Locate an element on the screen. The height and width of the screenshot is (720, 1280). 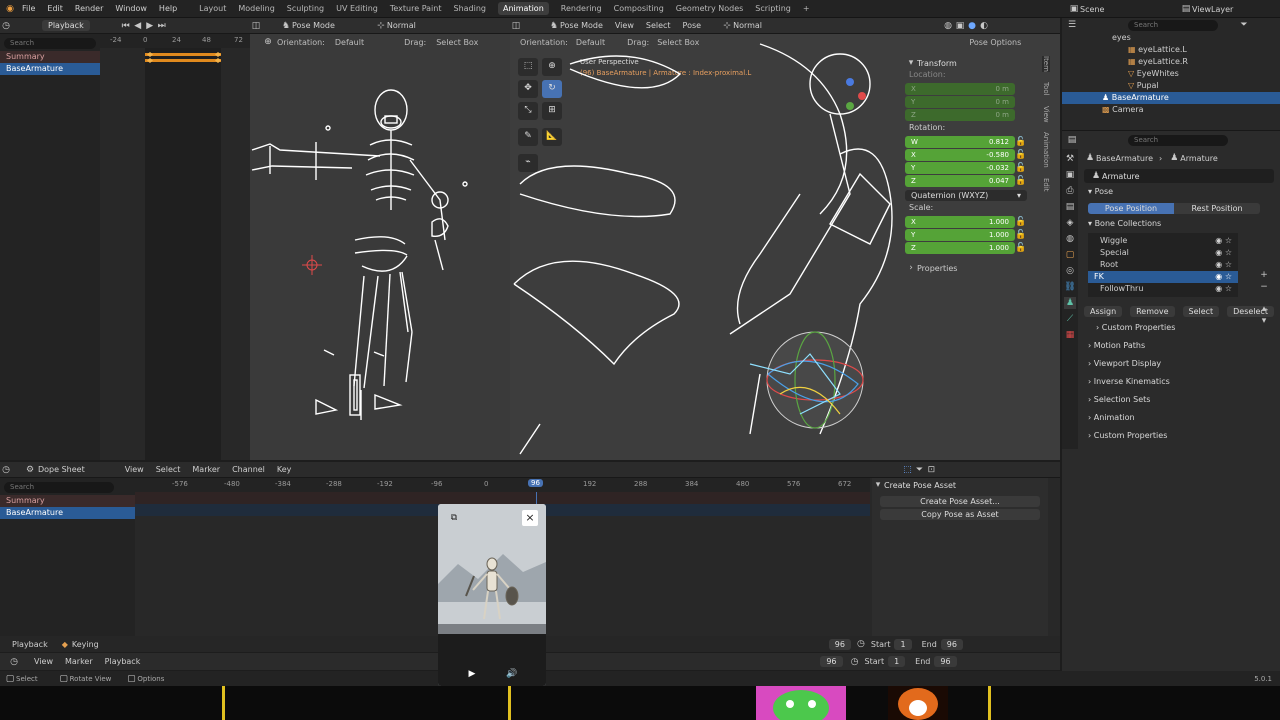
filter-icon: ⏷ is located at coordinates (919, 470).